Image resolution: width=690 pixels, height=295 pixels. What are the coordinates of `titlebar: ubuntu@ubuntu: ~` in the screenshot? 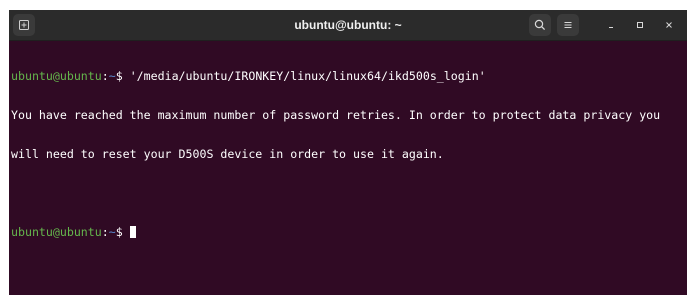 It's located at (348, 25).